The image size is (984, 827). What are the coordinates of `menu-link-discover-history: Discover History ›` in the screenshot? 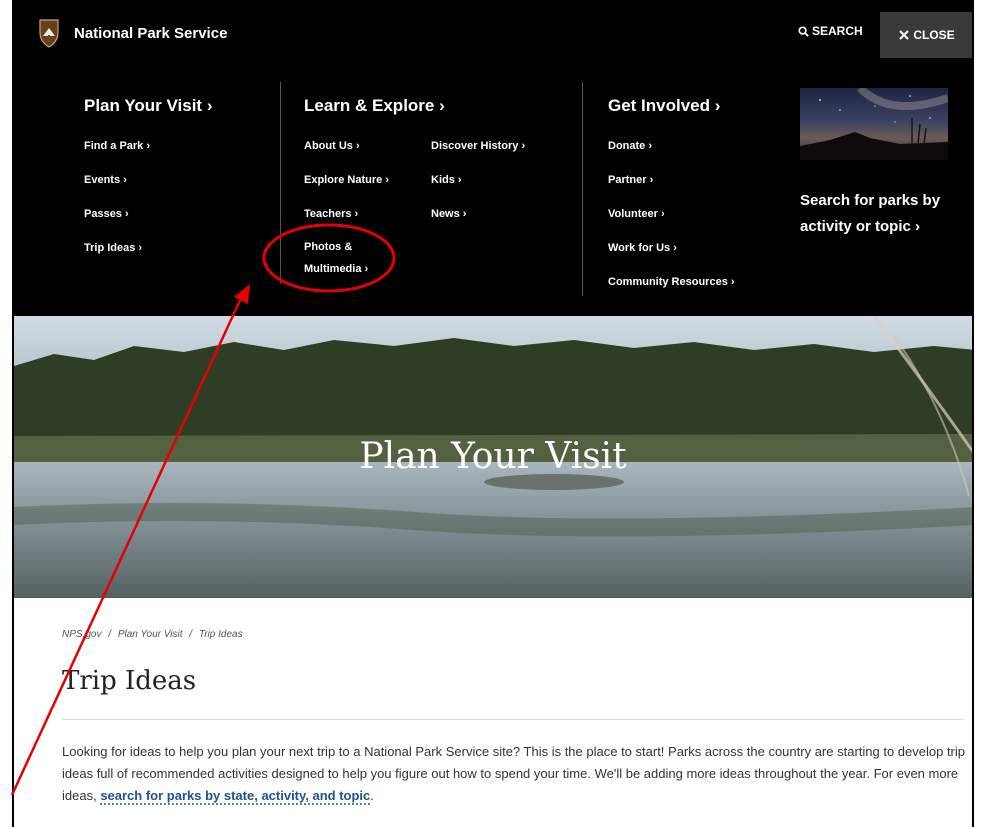 It's located at (478, 146).